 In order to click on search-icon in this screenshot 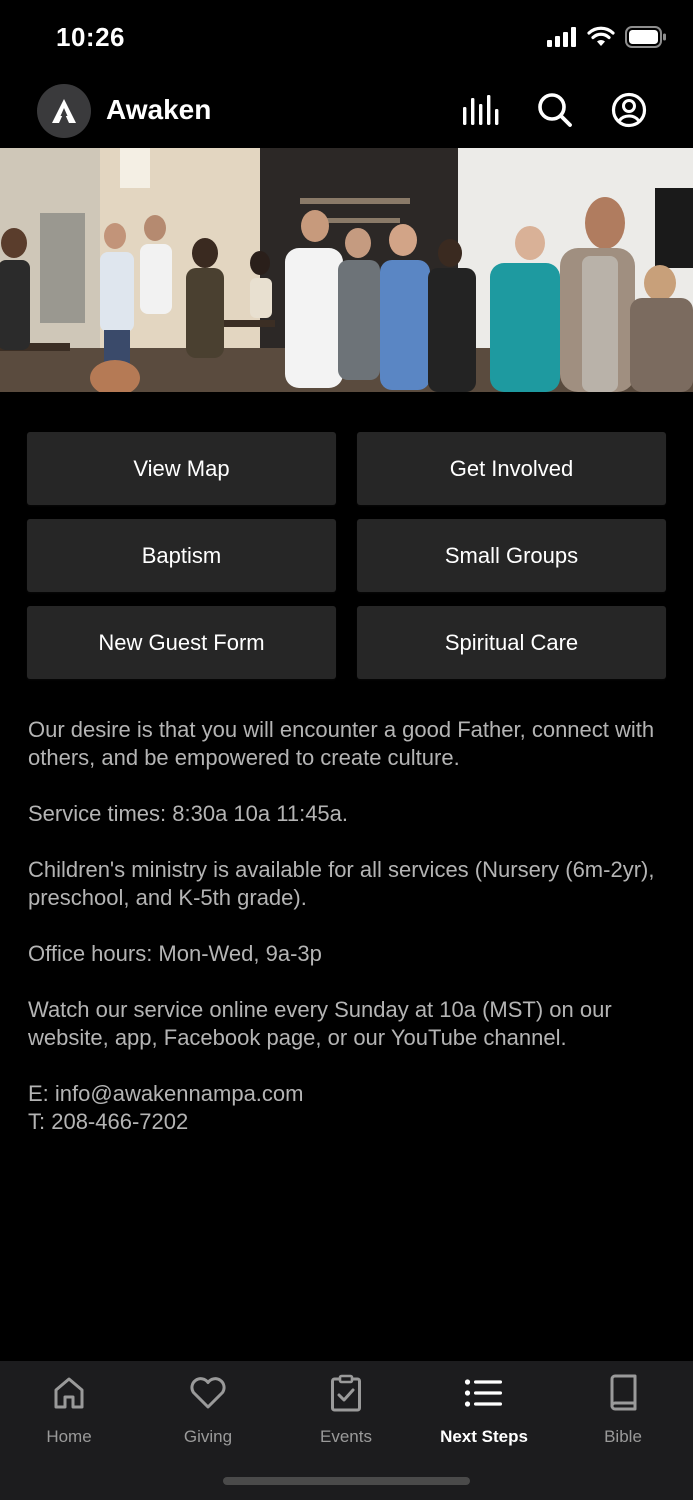, I will do `click(555, 110)`.